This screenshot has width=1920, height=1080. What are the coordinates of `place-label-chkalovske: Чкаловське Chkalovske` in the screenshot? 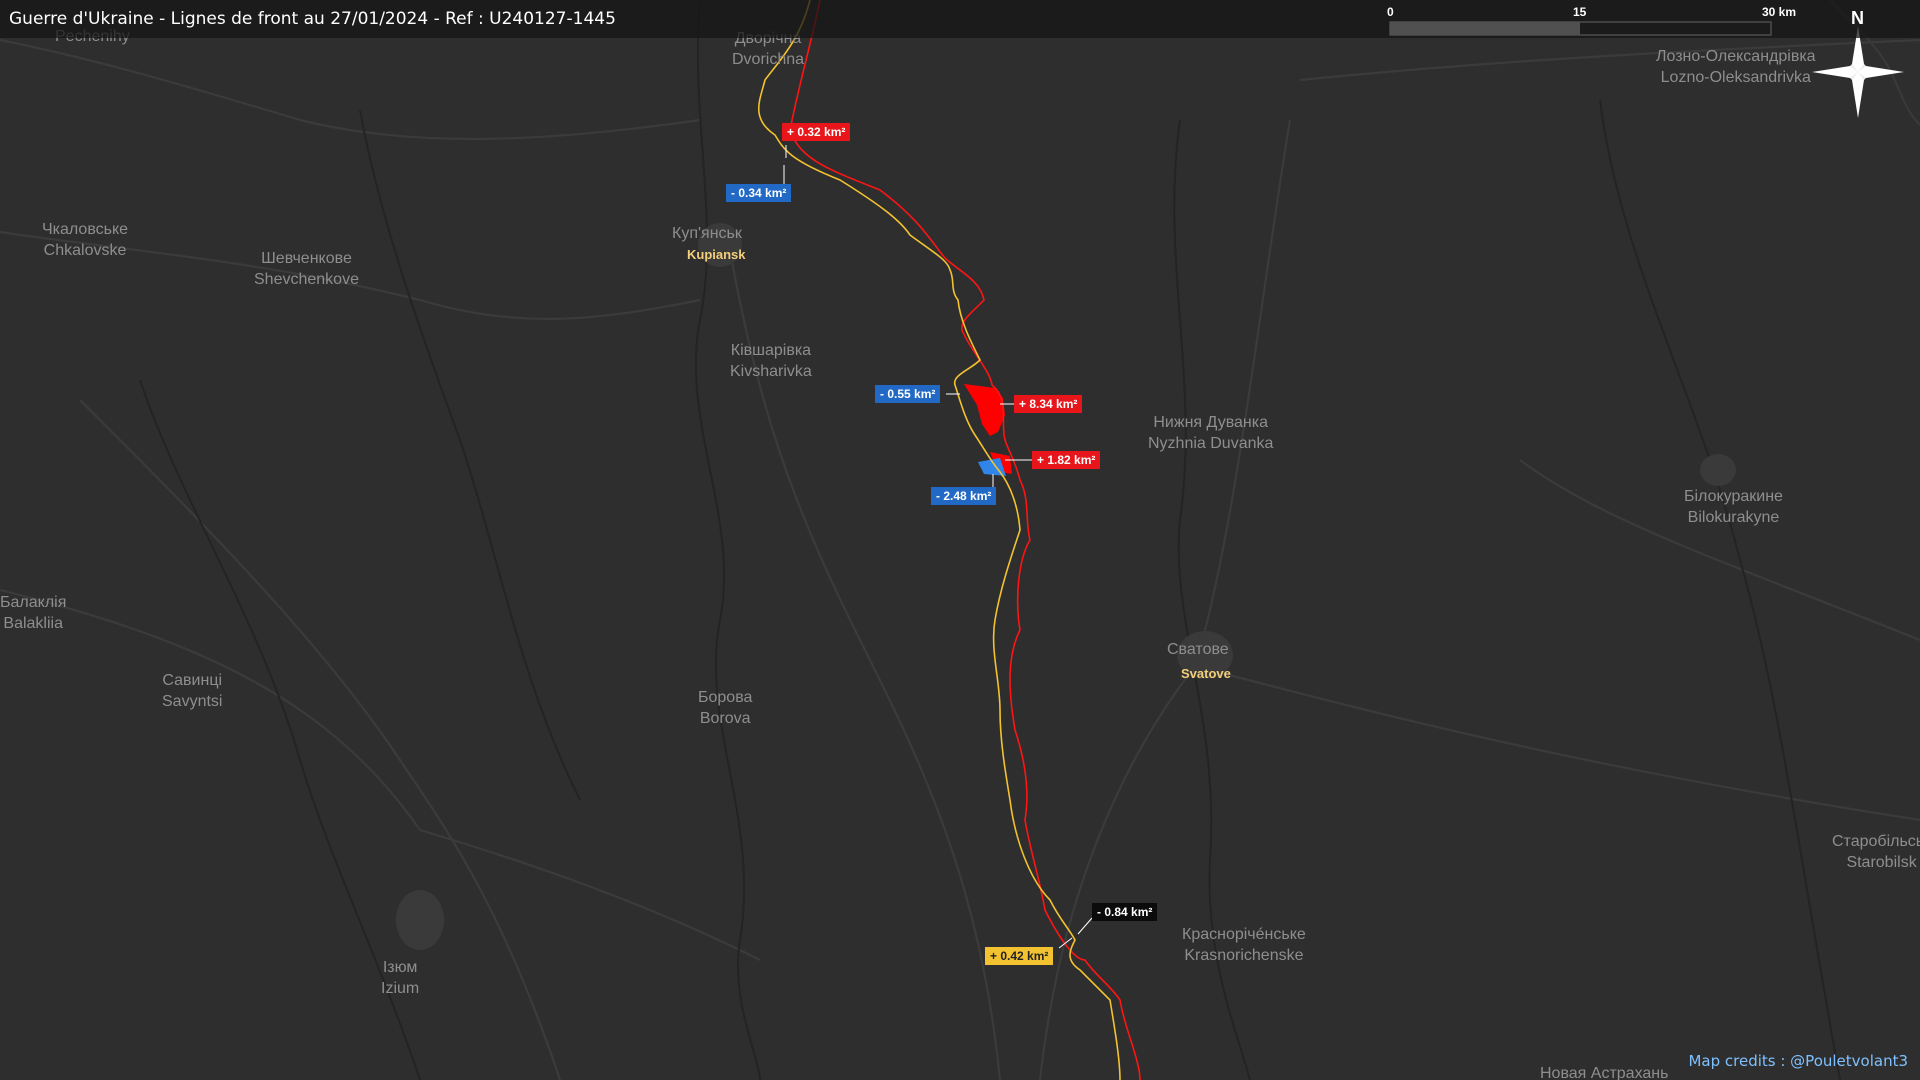 It's located at (85, 240).